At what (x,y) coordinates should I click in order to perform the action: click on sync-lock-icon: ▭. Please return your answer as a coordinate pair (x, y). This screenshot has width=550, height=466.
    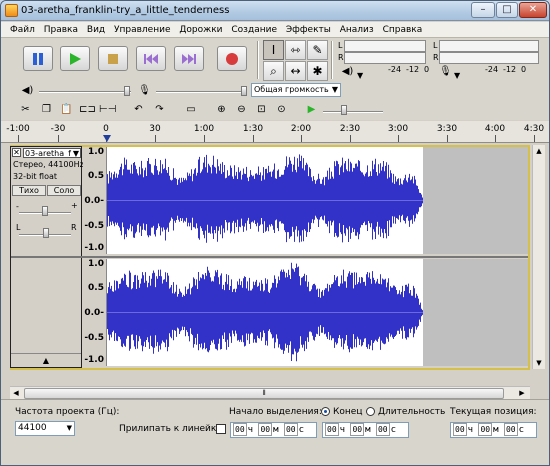
    Looking at the image, I should click on (191, 110).